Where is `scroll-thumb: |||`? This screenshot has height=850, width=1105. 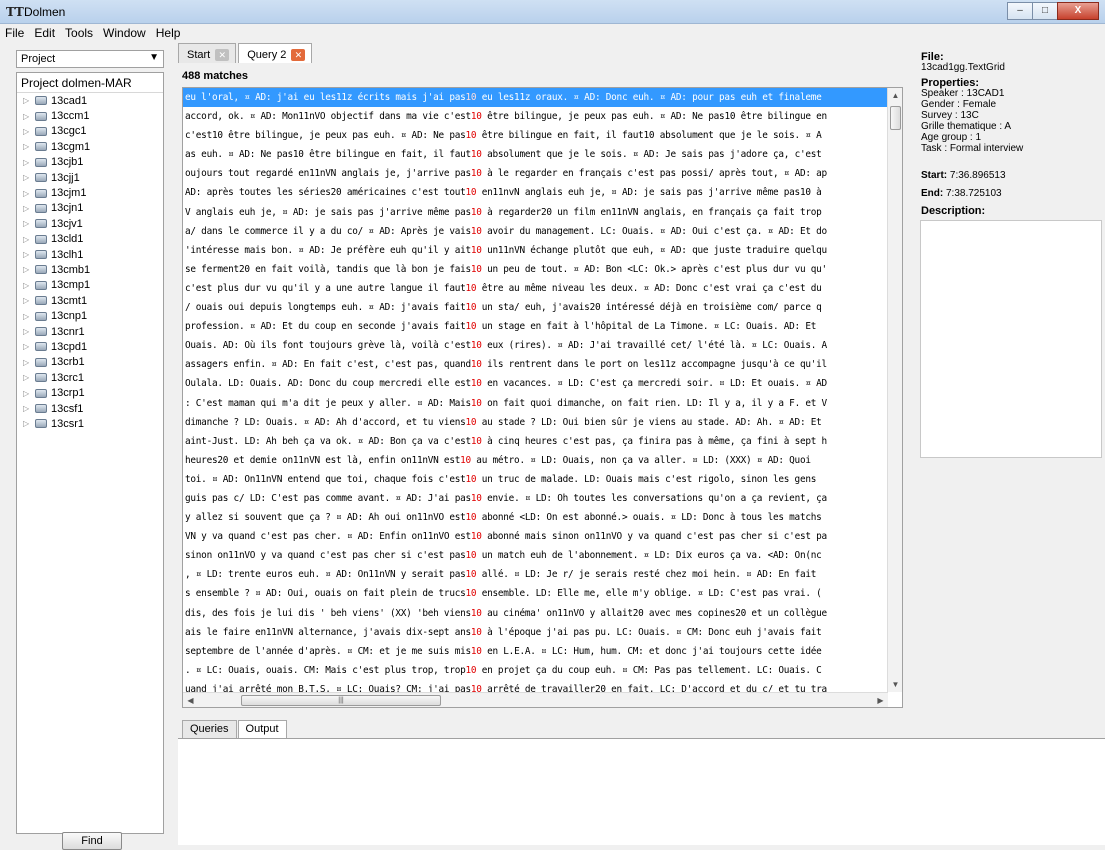
scroll-thumb: ||| is located at coordinates (341, 700).